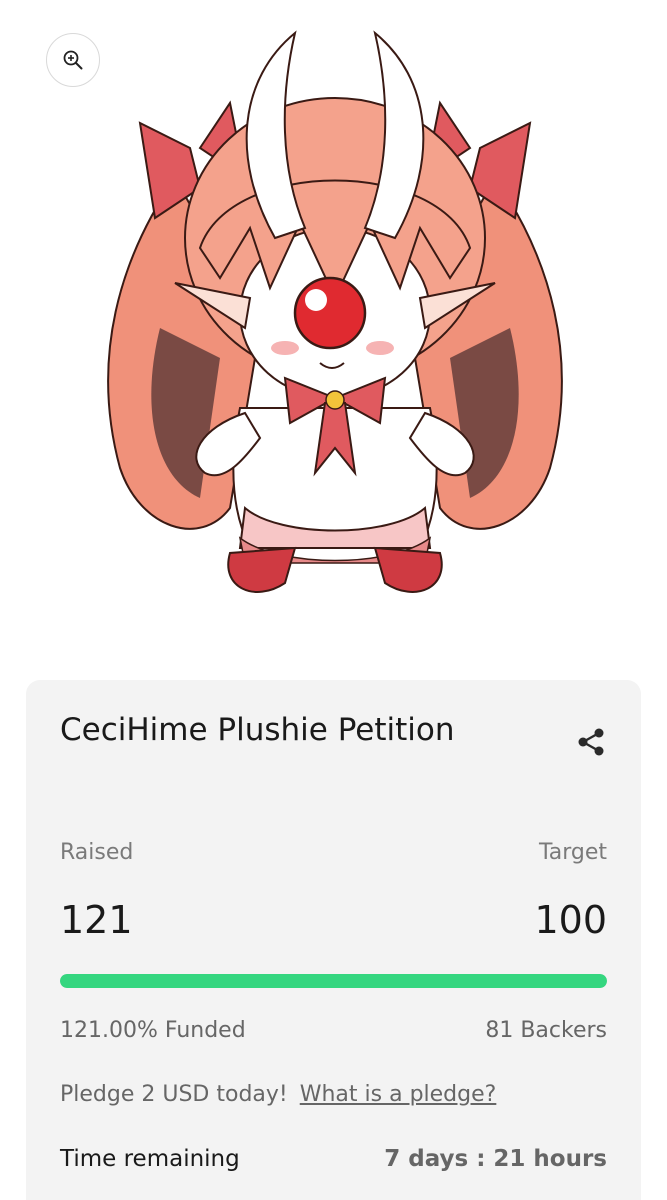 The width and height of the screenshot is (667, 1200). What do you see at coordinates (174, 1094) in the screenshot?
I see `pledge-text: Pledge 2 USD today!` at bounding box center [174, 1094].